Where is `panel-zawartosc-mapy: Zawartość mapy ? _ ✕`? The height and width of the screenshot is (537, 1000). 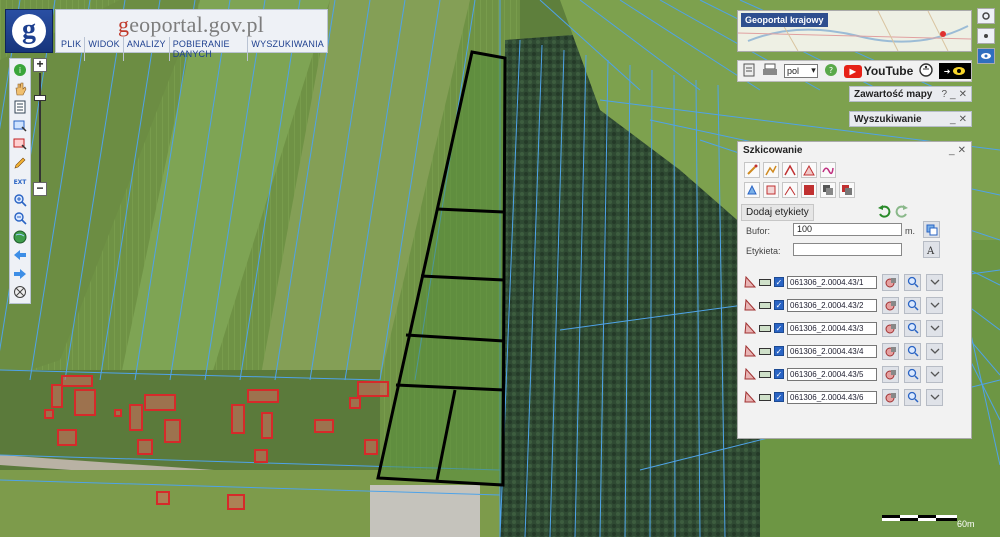
panel-zawartosc-mapy: Zawartość mapy ? _ ✕ is located at coordinates (910, 94).